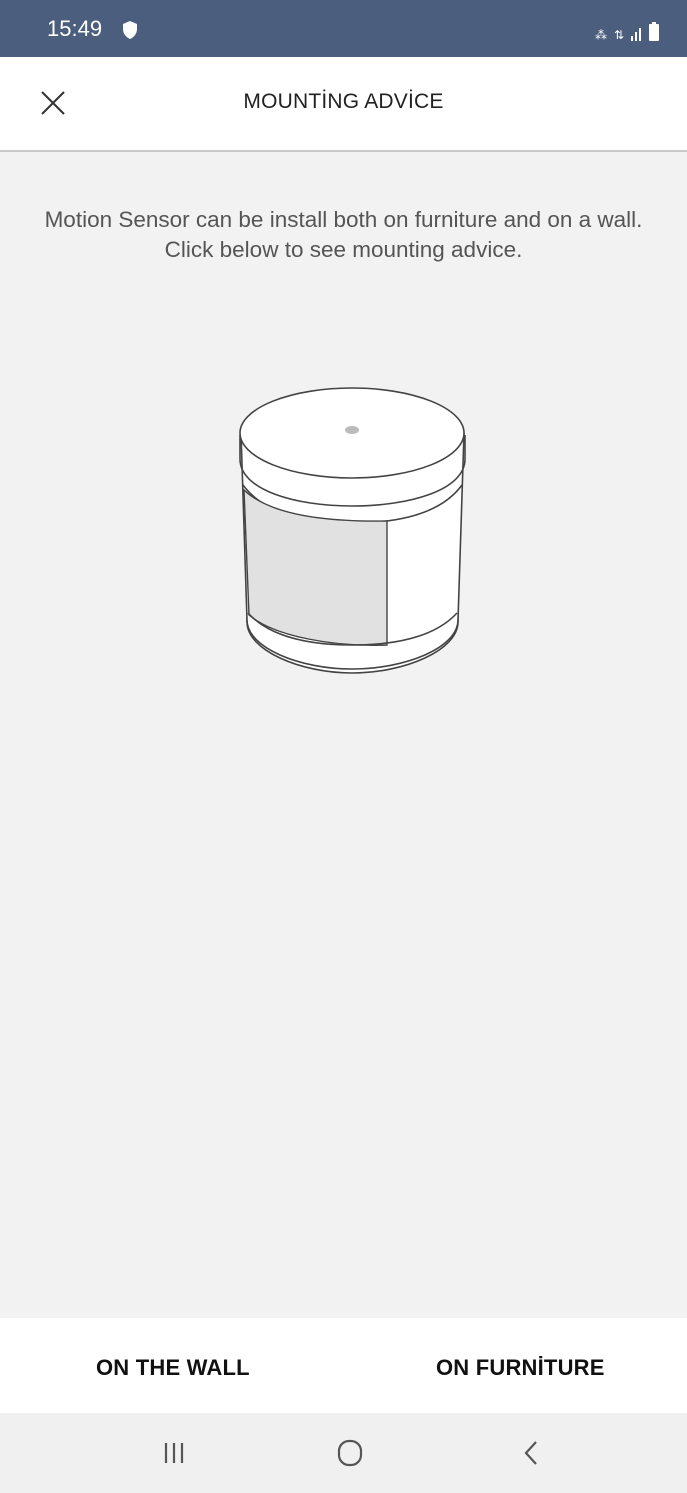  Describe the element at coordinates (352, 530) in the screenshot. I see `motion-sensor-illustration` at that location.